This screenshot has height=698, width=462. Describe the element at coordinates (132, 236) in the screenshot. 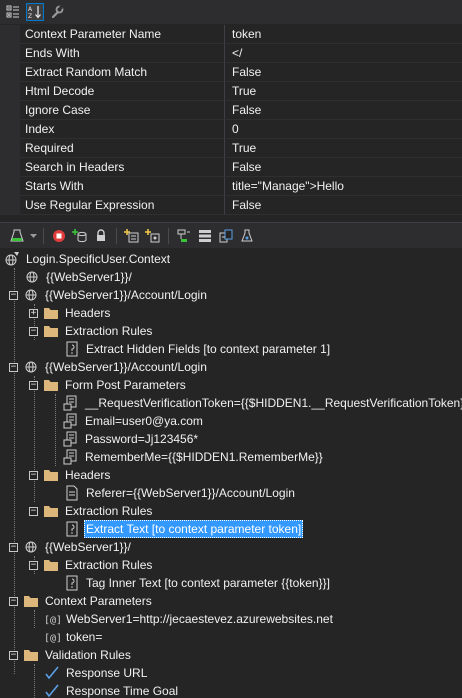

I see `add-rule-icon` at that location.